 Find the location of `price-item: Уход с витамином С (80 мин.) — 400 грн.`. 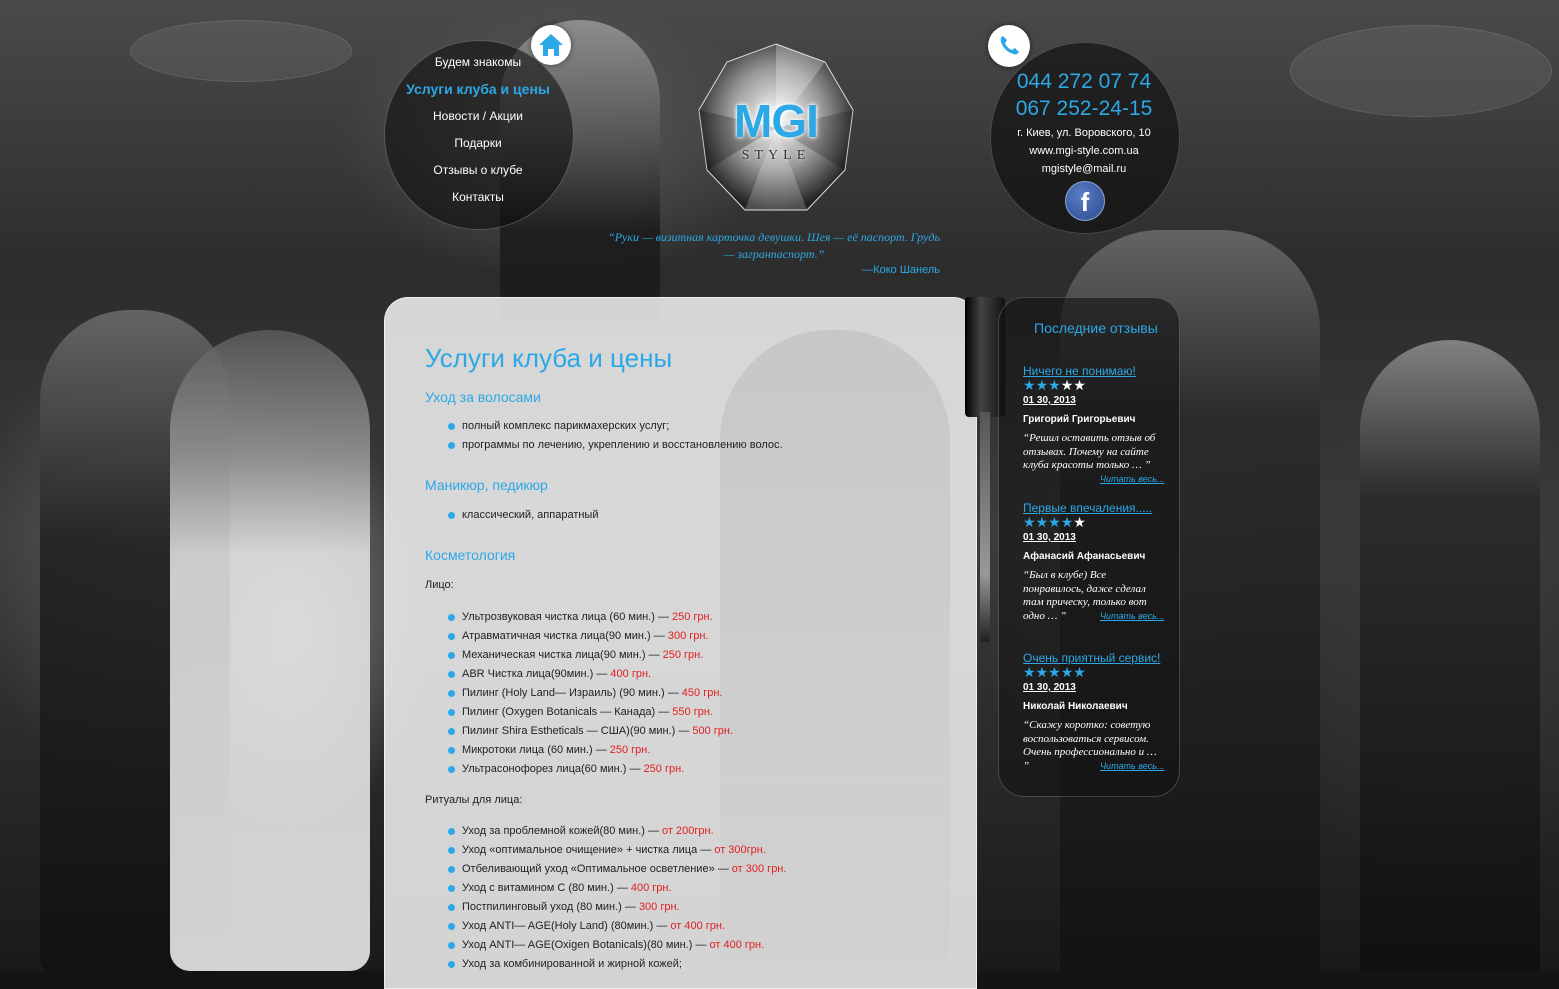

price-item: Уход с витамином С (80 мин.) — 400 грн. is located at coordinates (617, 888).